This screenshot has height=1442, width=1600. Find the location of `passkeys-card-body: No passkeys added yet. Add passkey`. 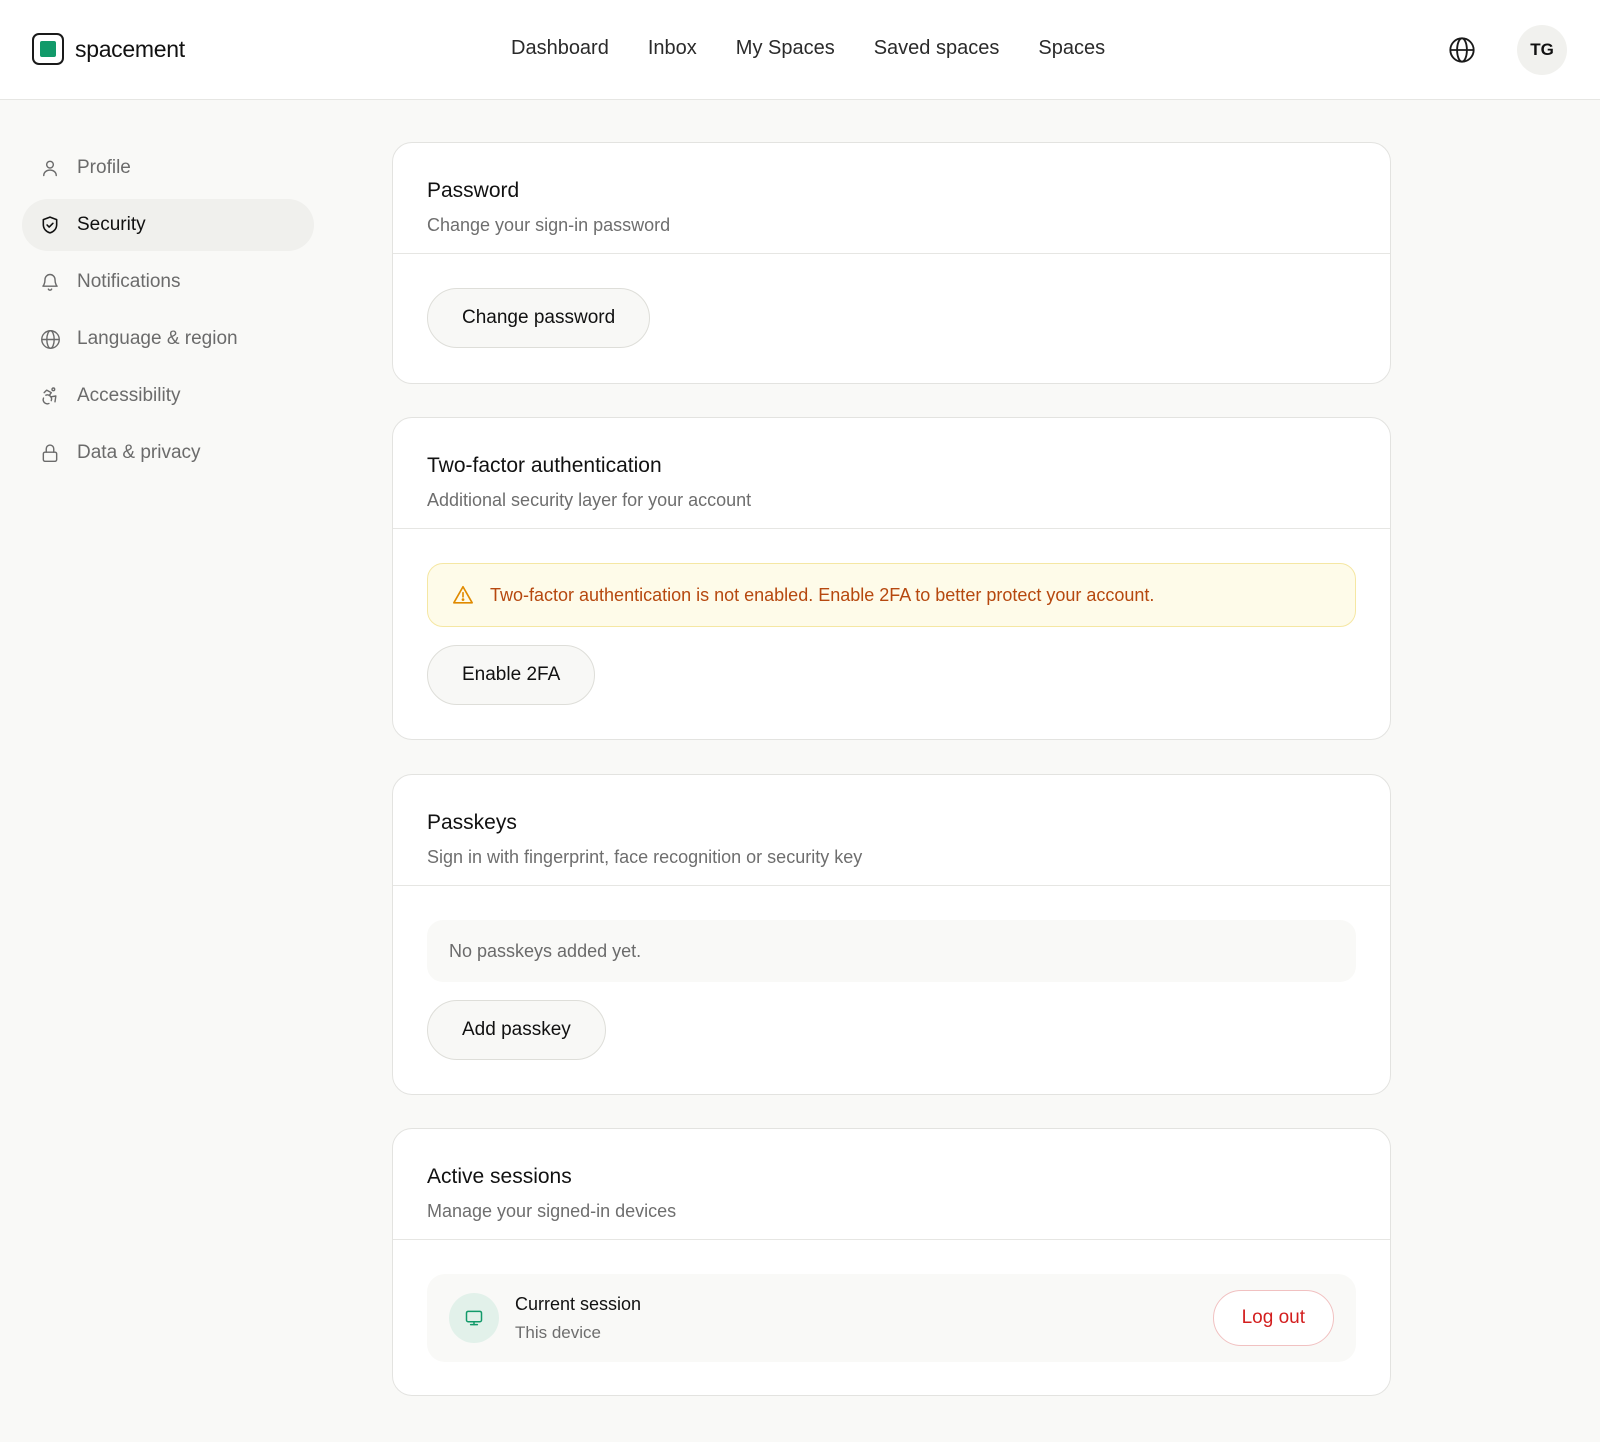

passkeys-card-body: No passkeys added yet. Add passkey is located at coordinates (891, 990).